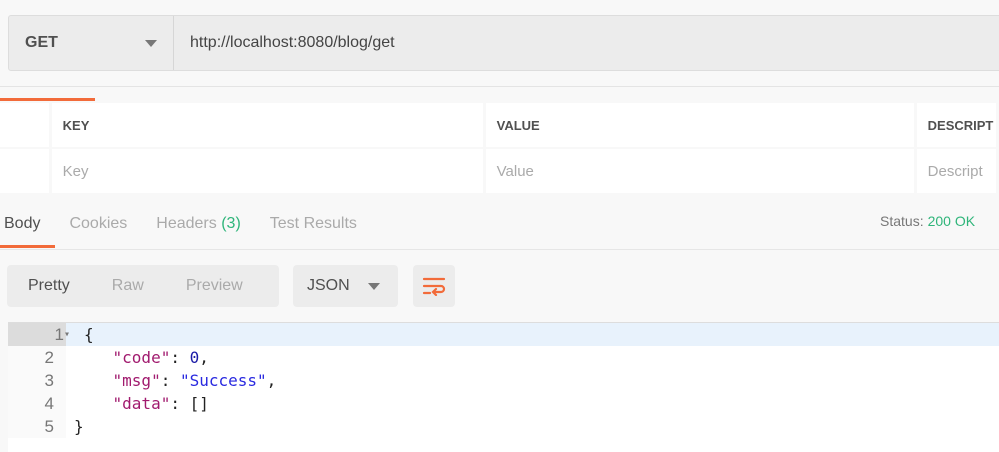 Image resolution: width=999 pixels, height=452 pixels. I want to click on wrap-icon, so click(434, 286).